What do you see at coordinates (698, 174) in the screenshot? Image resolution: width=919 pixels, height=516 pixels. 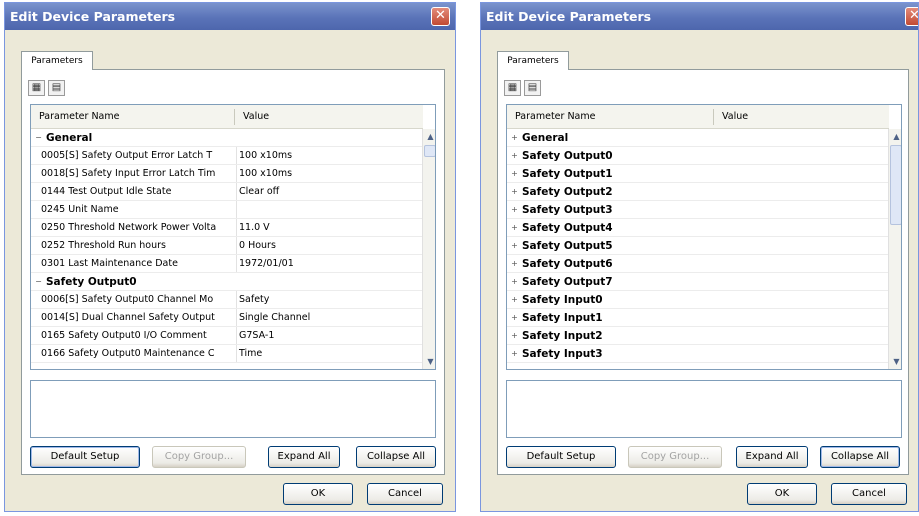 I see `category-row: + Safety Output1` at bounding box center [698, 174].